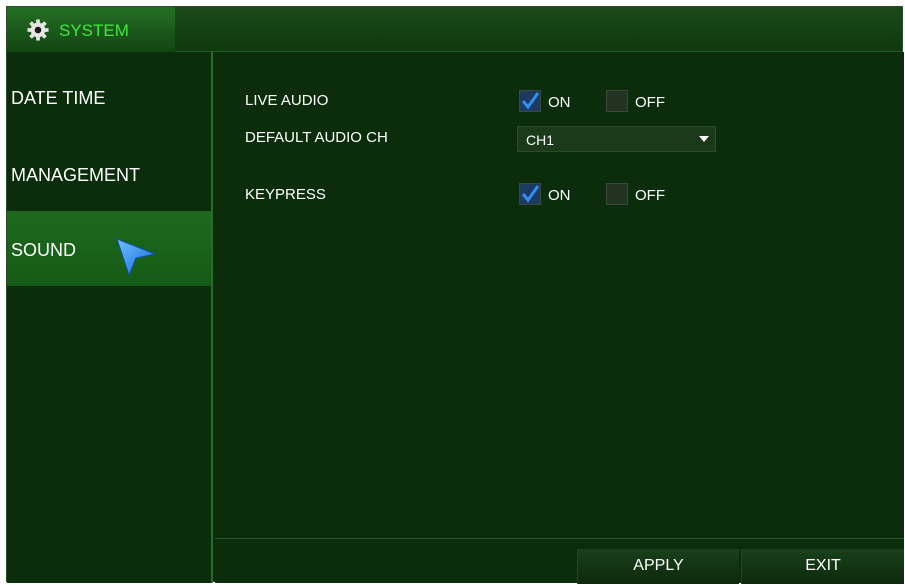  Describe the element at coordinates (822, 566) in the screenshot. I see `exit-button: EXIT` at that location.